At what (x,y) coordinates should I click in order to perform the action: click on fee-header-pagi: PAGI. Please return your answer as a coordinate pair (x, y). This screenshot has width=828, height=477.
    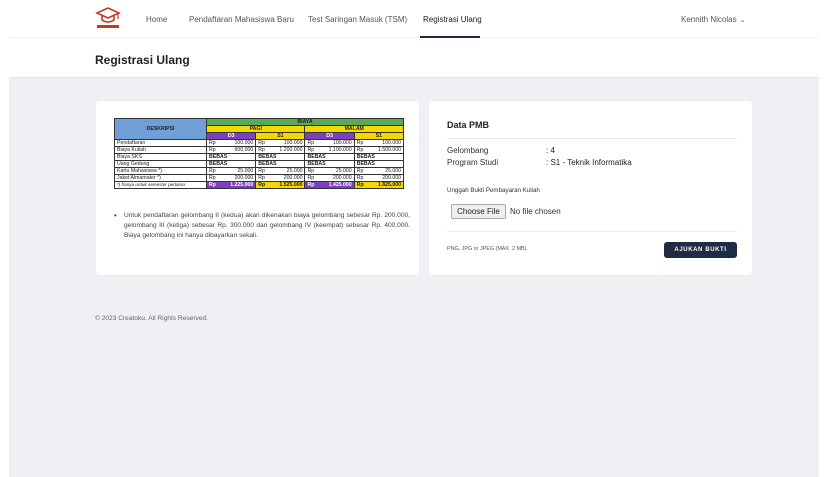
    Looking at the image, I should click on (256, 129).